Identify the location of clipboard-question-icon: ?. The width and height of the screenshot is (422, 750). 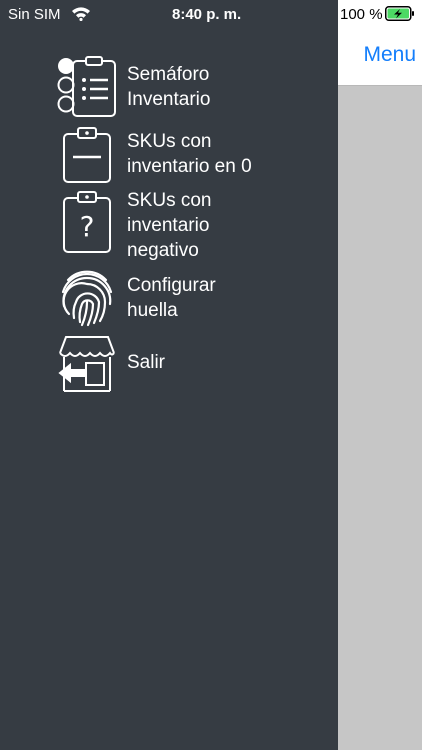
(87, 223).